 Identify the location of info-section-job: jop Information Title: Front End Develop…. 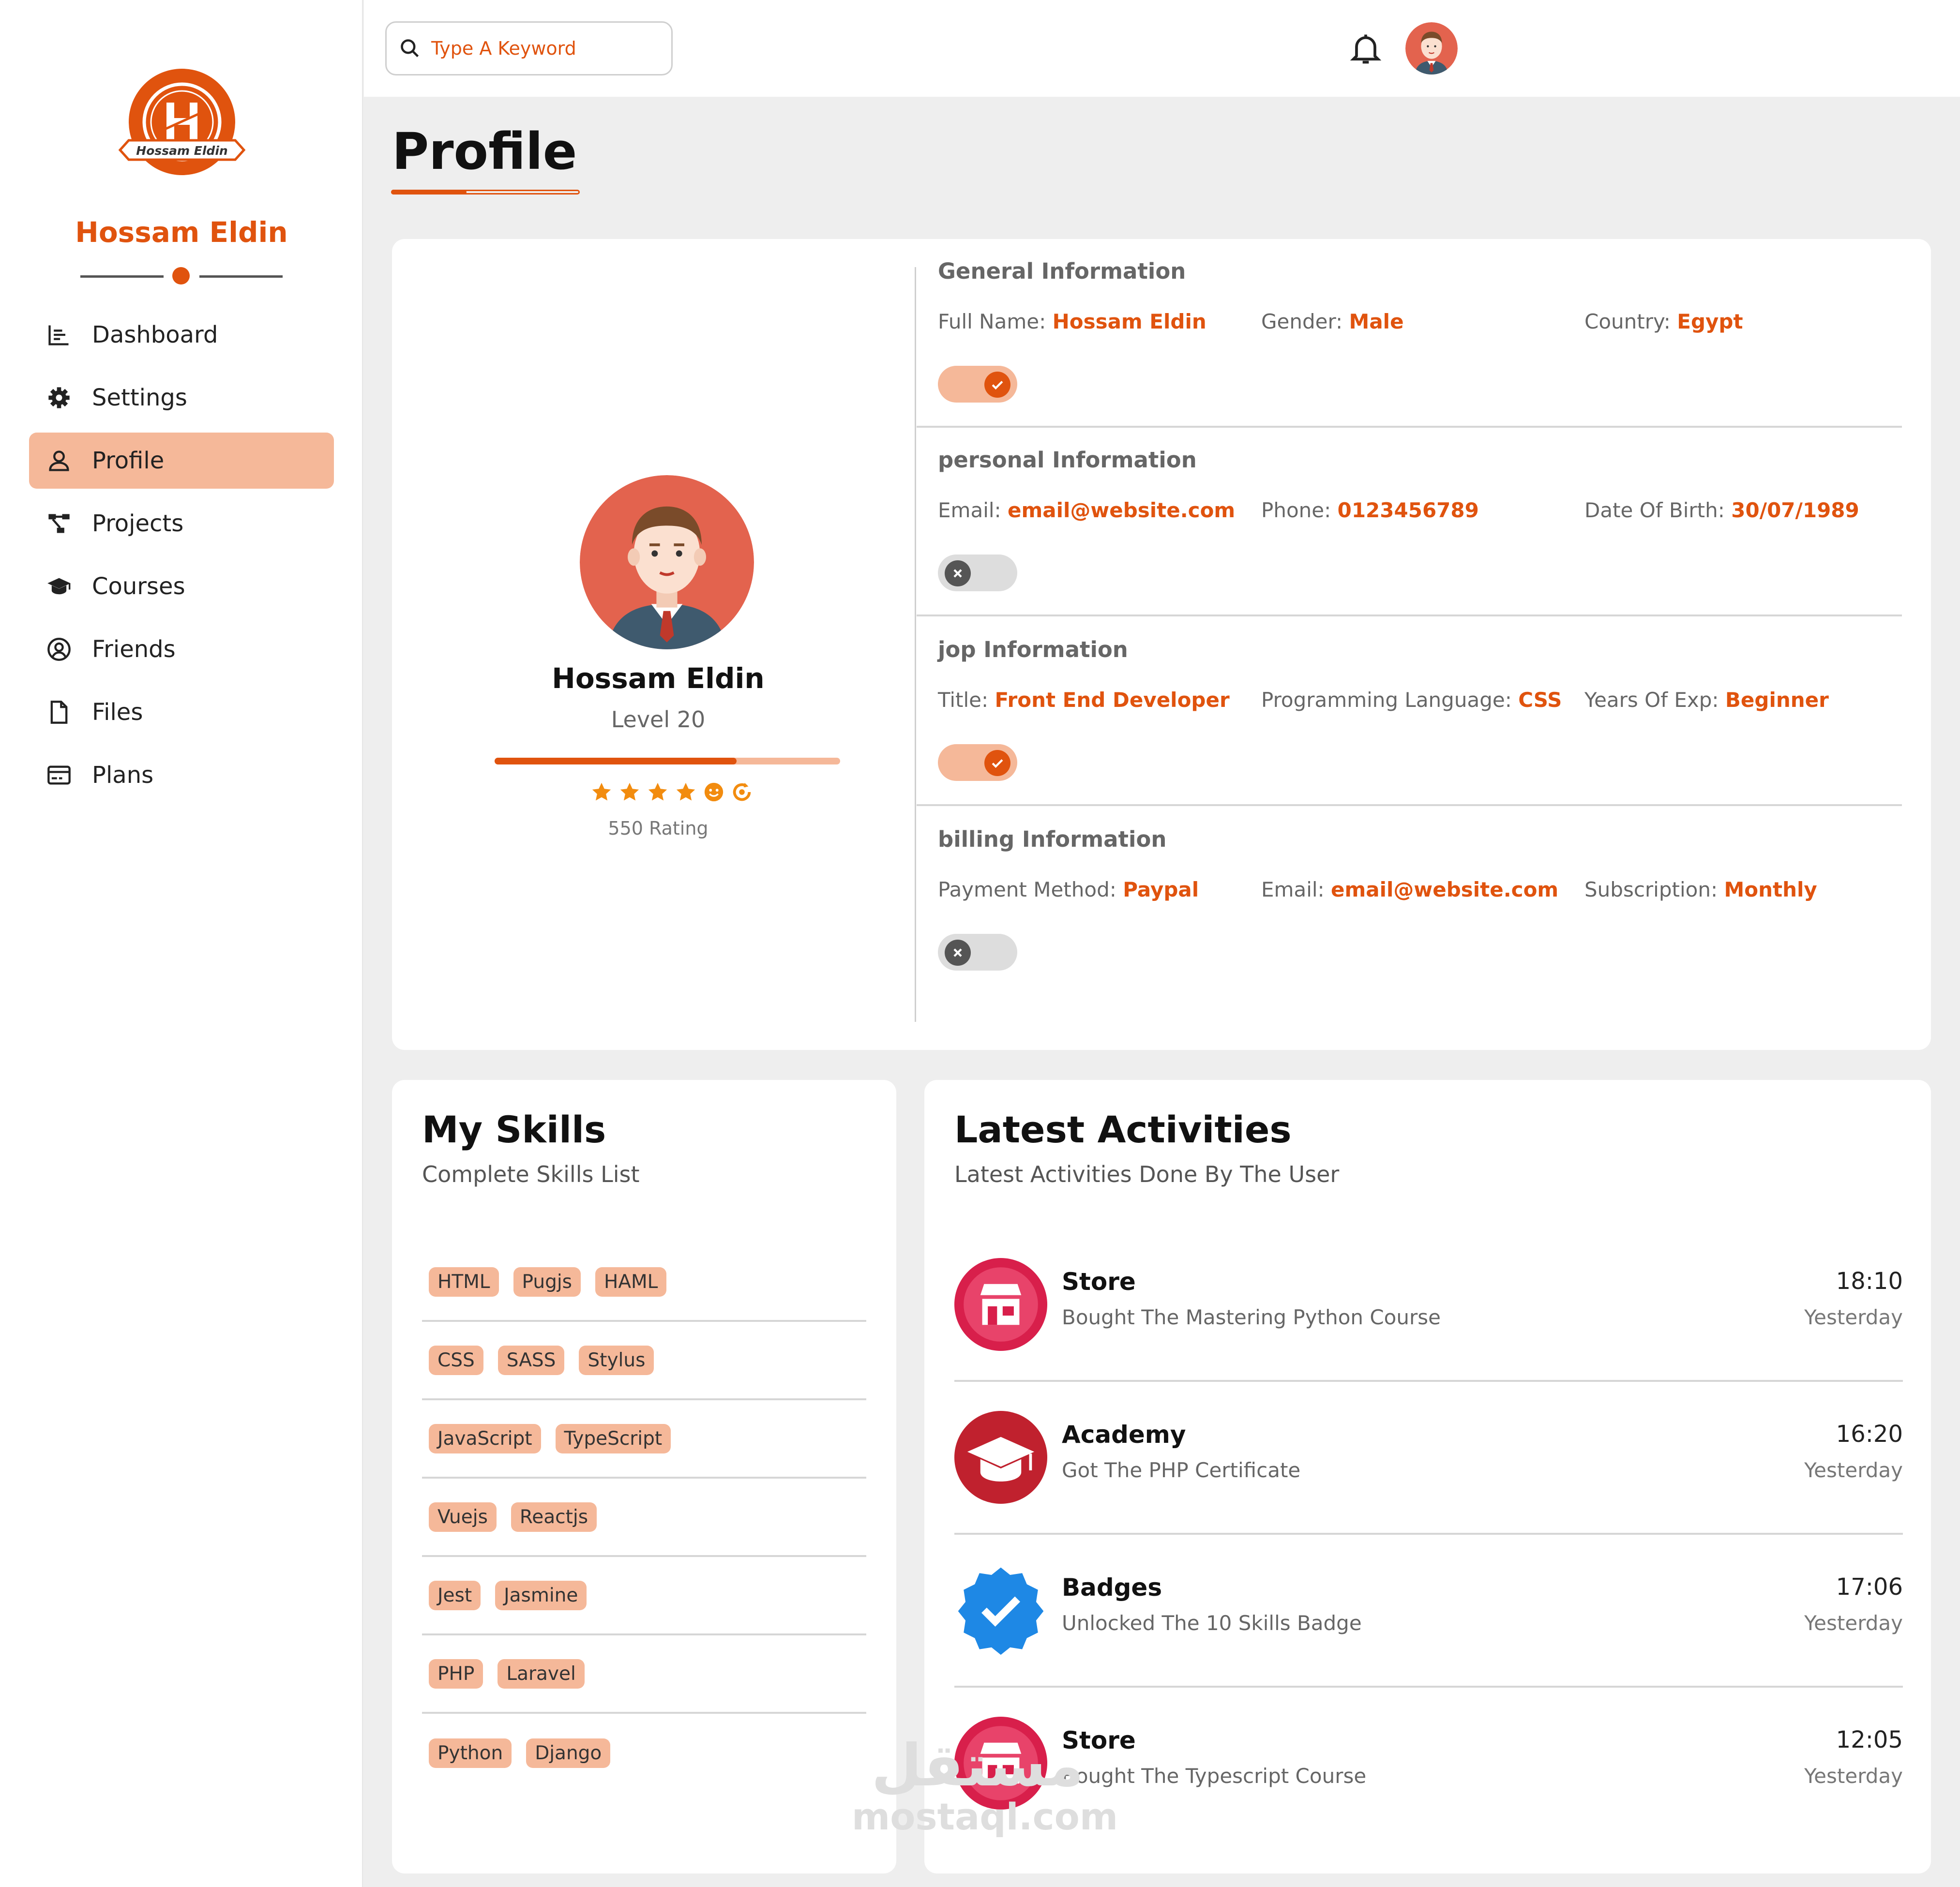
(1409, 711).